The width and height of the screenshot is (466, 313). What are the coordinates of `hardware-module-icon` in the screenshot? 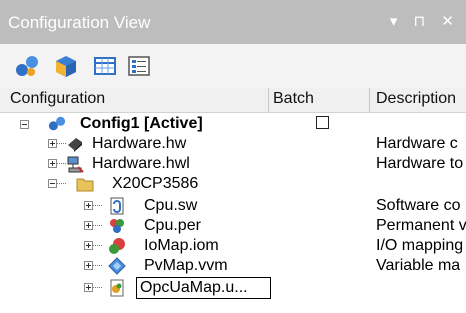 It's located at (75, 145).